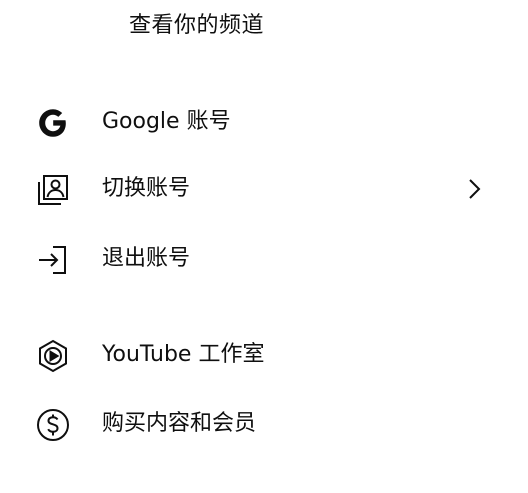 The height and width of the screenshot is (493, 528). Describe the element at coordinates (264, 189) in the screenshot. I see `menu-item-switch-account: 切换账号` at that location.